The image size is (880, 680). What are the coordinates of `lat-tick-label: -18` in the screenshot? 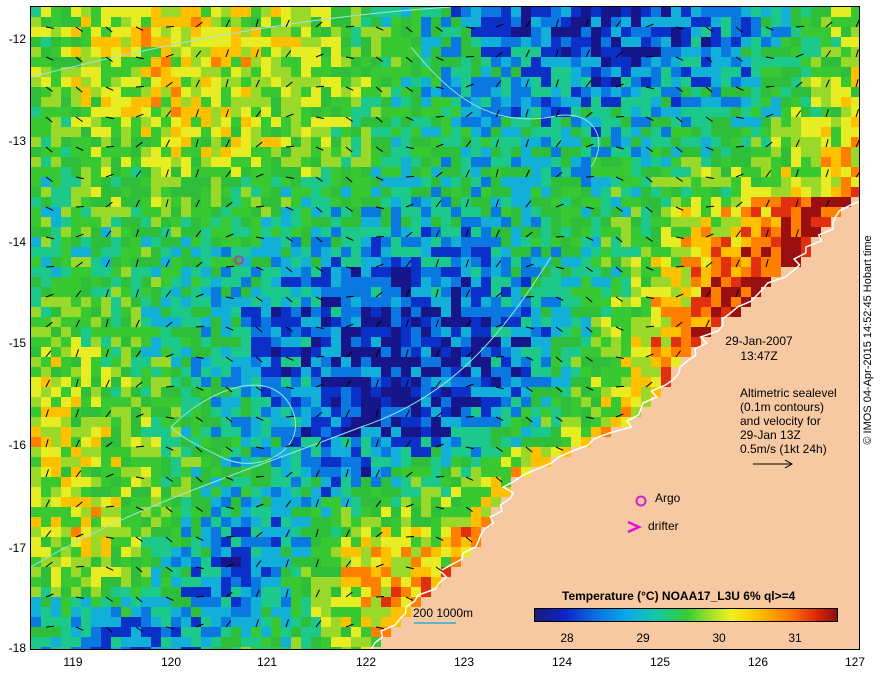 It's located at (17, 648).